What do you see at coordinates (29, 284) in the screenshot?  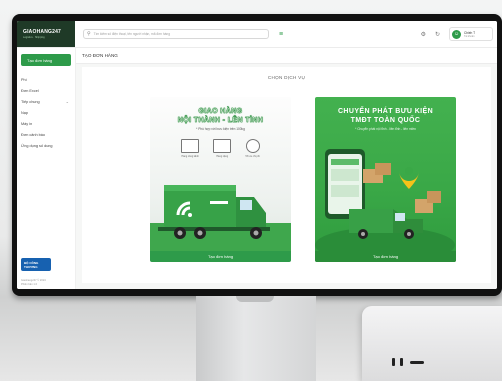 I see `sidebar-version: Phiên bản 1.0` at bounding box center [29, 284].